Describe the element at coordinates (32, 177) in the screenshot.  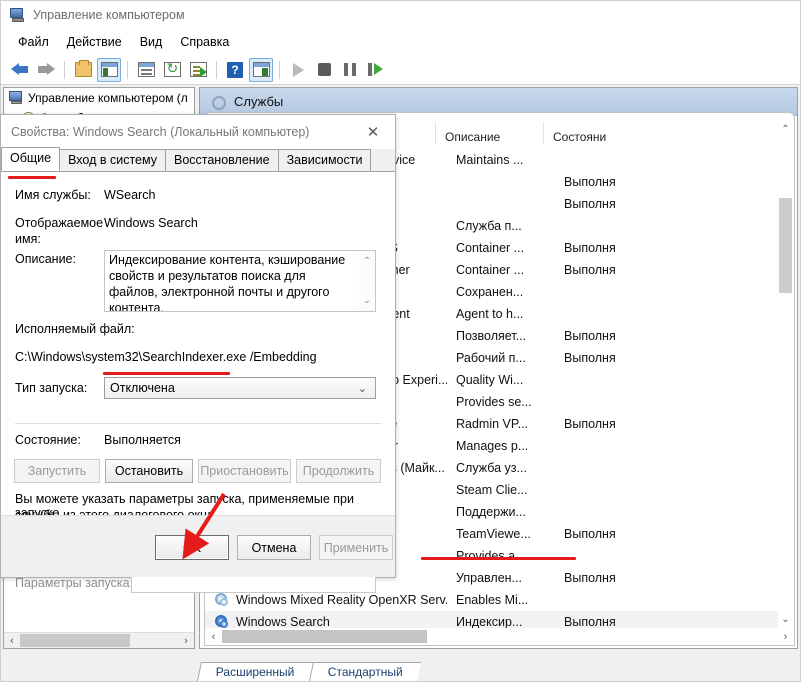
I see `annotation-underline-general-tab` at that location.